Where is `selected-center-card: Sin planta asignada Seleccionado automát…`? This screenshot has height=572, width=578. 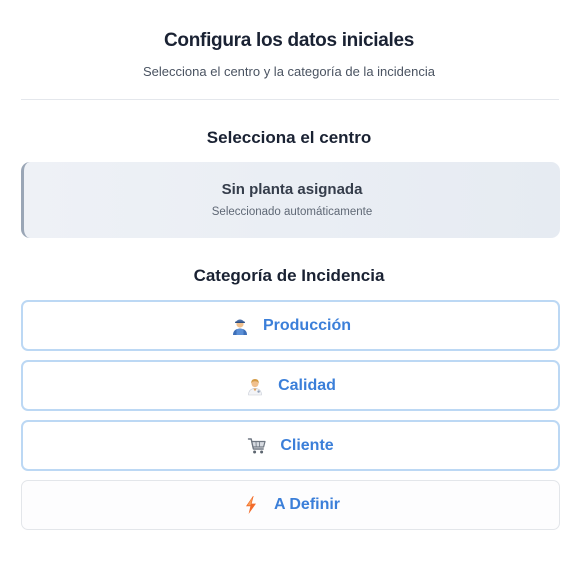 selected-center-card: Sin planta asignada Seleccionado automát… is located at coordinates (290, 200).